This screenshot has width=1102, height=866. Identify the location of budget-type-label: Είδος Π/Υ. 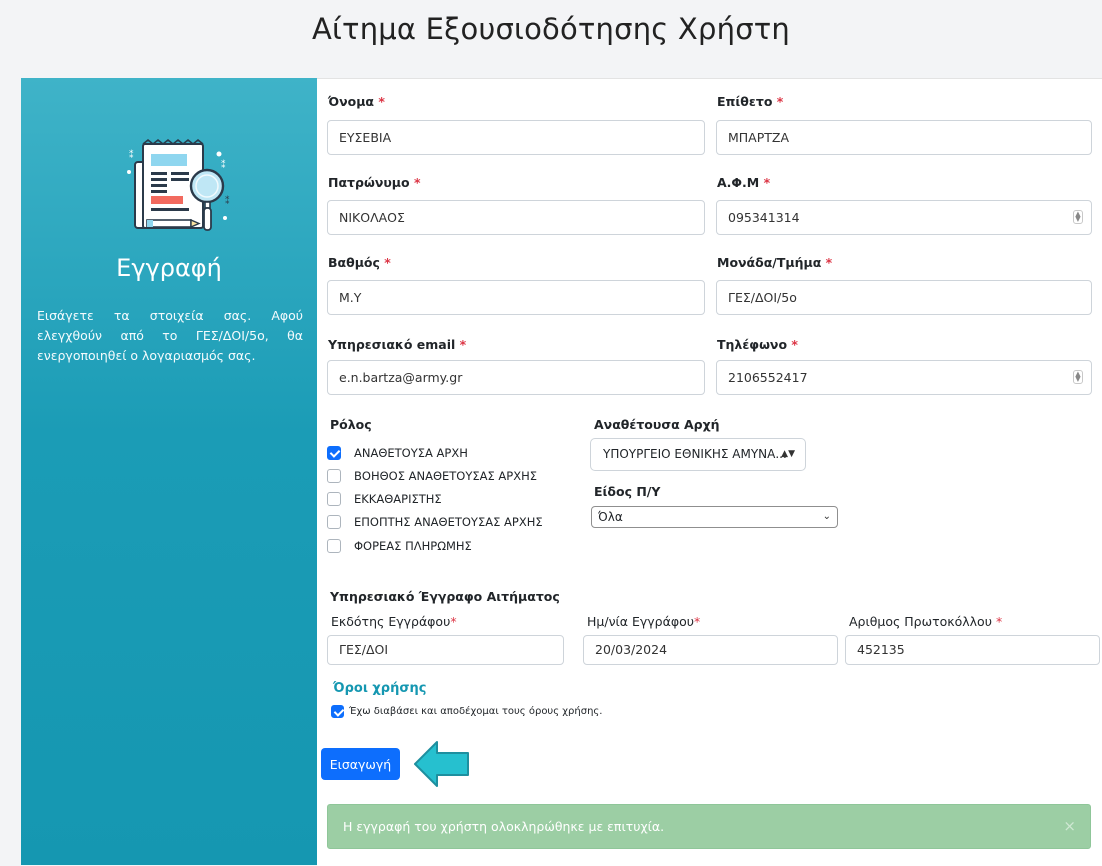
(627, 491).